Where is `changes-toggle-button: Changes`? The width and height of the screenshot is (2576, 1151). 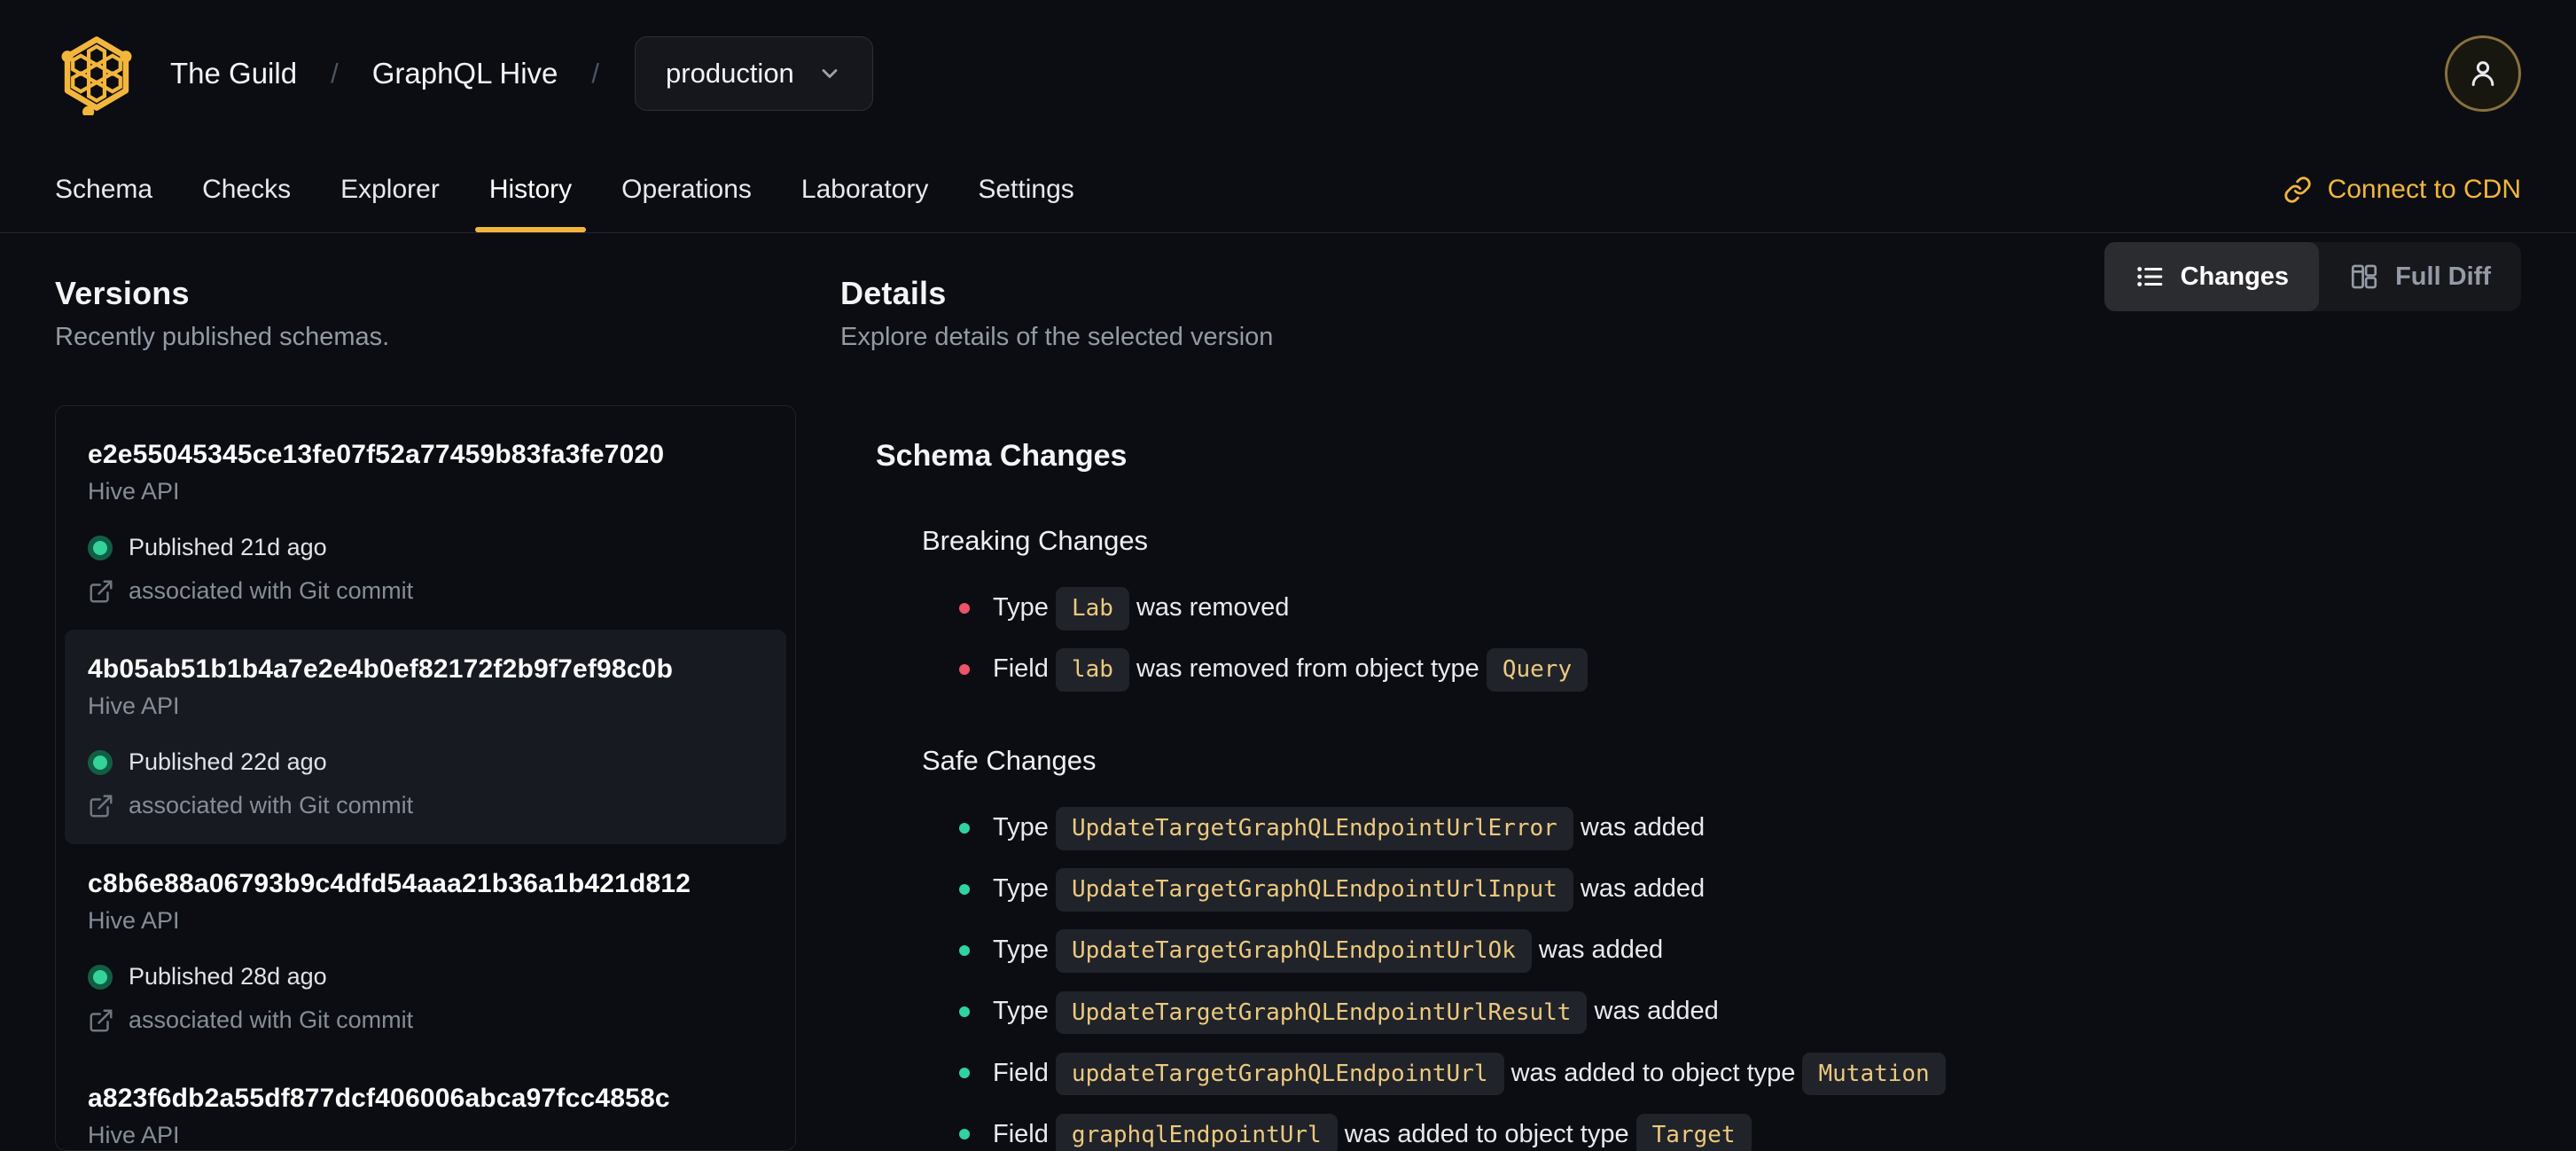
changes-toggle-button: Changes is located at coordinates (2212, 276).